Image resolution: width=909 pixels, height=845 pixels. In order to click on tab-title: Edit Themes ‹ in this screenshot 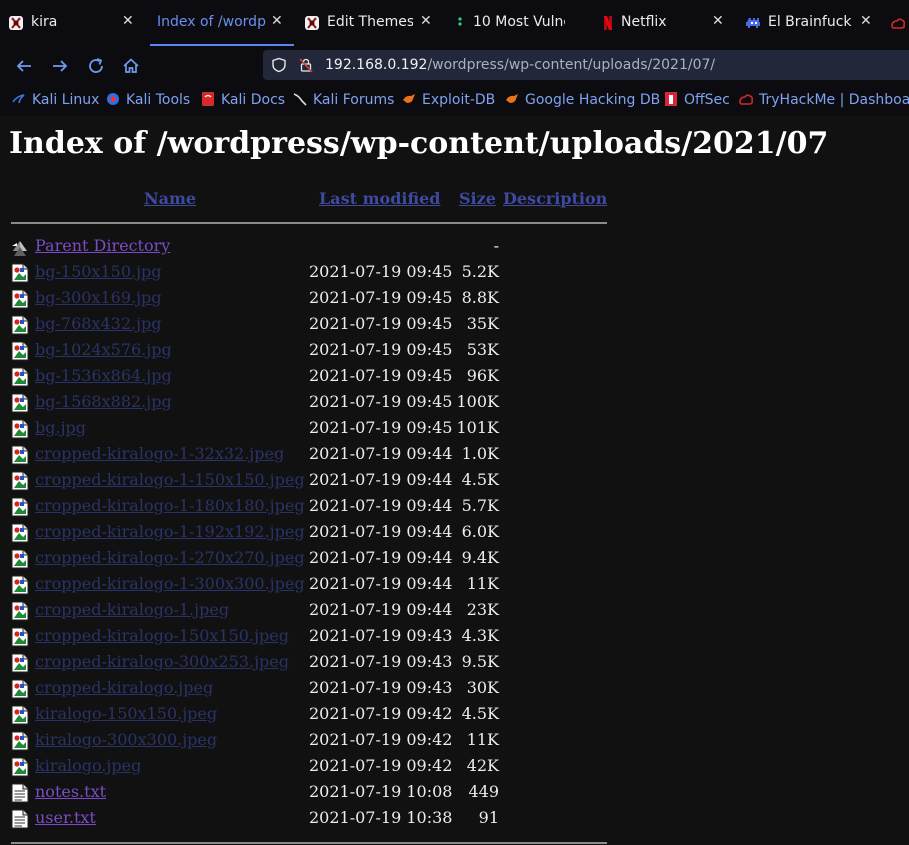, I will do `click(370, 22)`.